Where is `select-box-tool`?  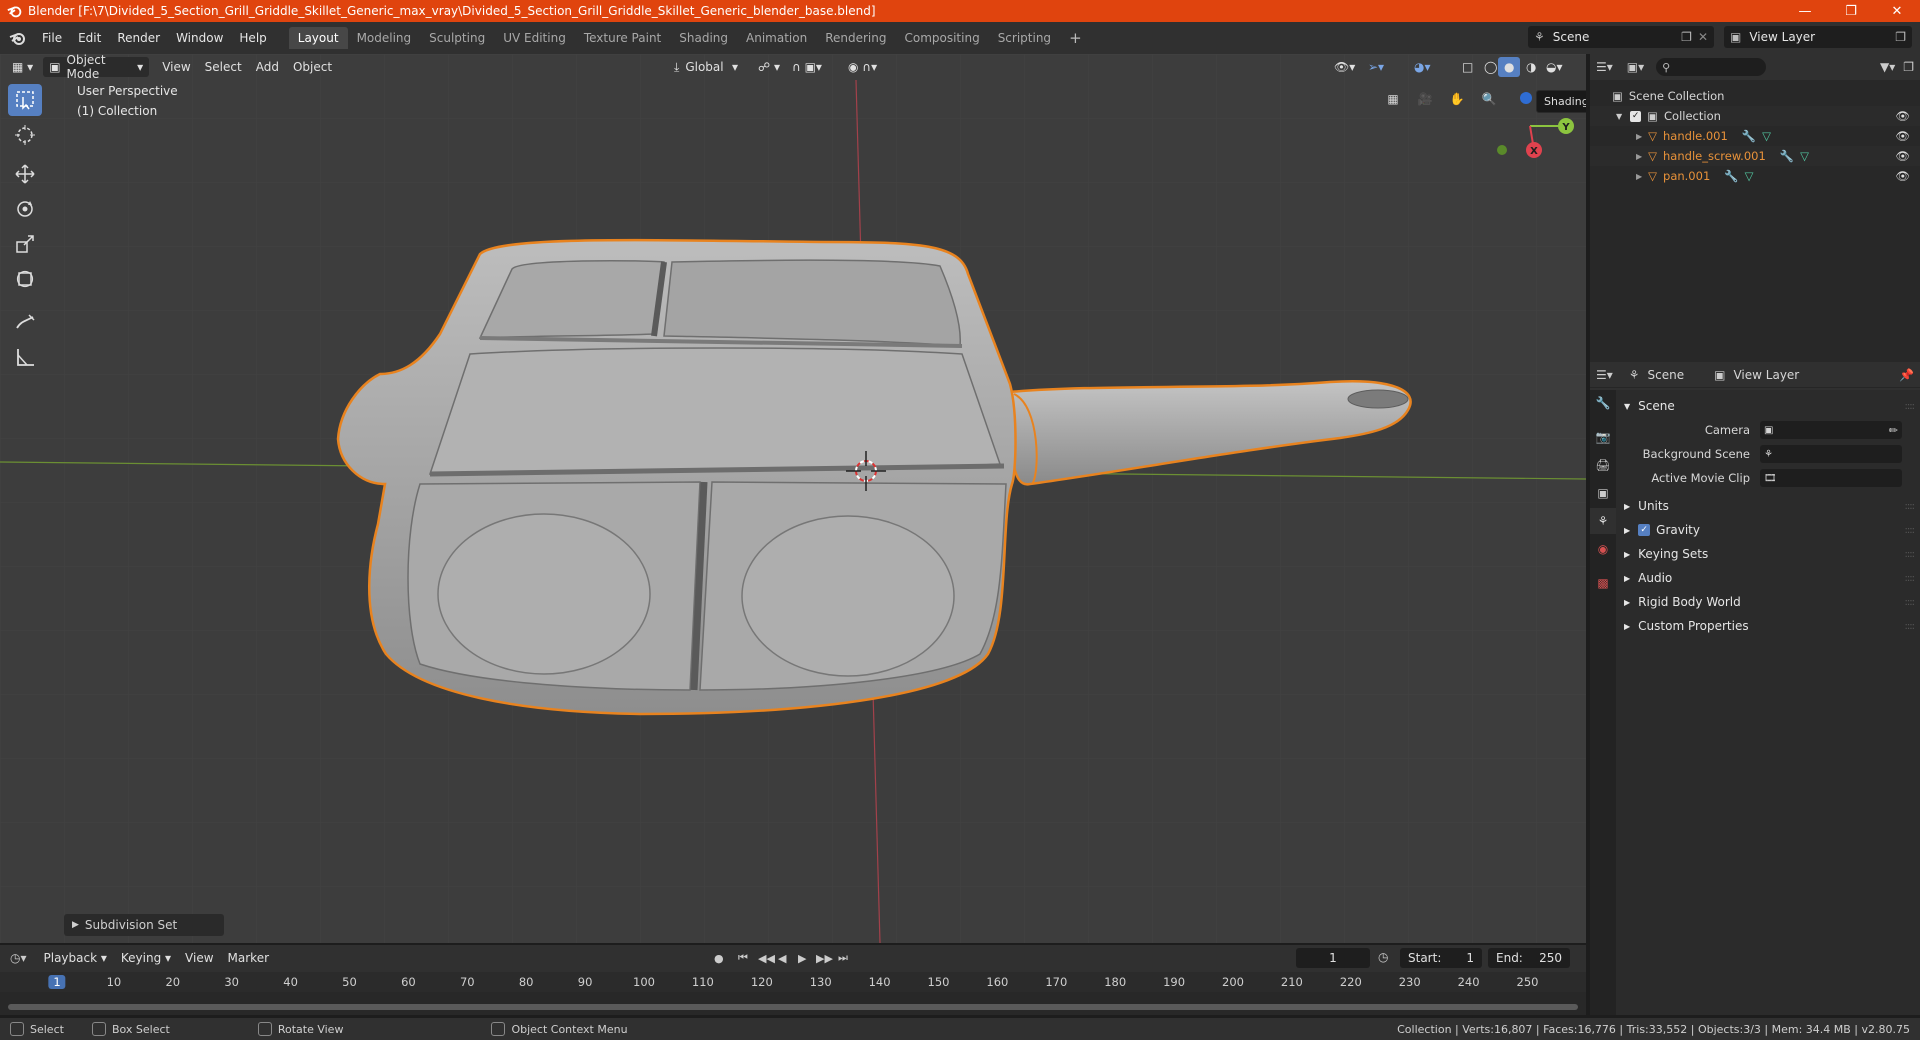
select-box-tool is located at coordinates (25, 100).